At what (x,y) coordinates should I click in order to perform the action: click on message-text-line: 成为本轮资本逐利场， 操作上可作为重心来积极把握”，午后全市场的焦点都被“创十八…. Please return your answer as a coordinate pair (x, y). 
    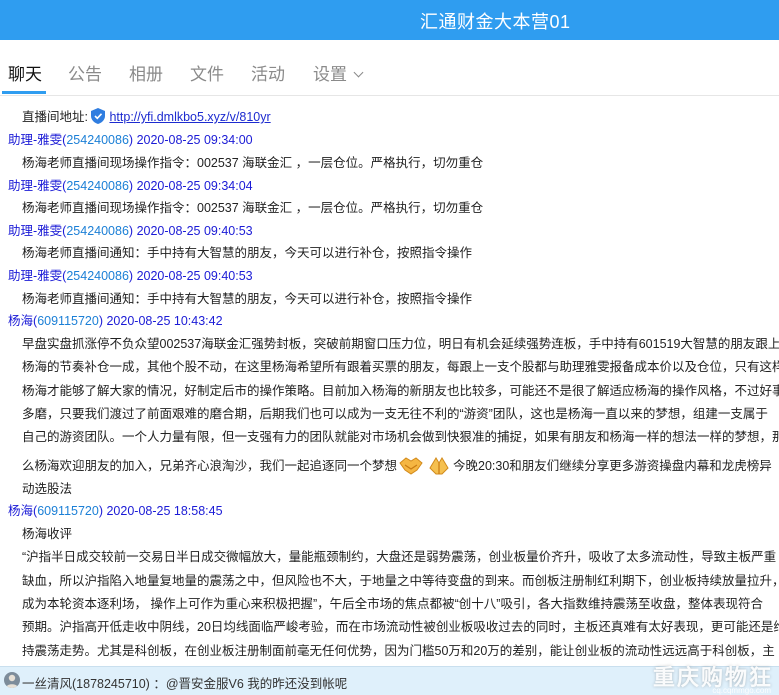
    Looking at the image, I should click on (392, 604).